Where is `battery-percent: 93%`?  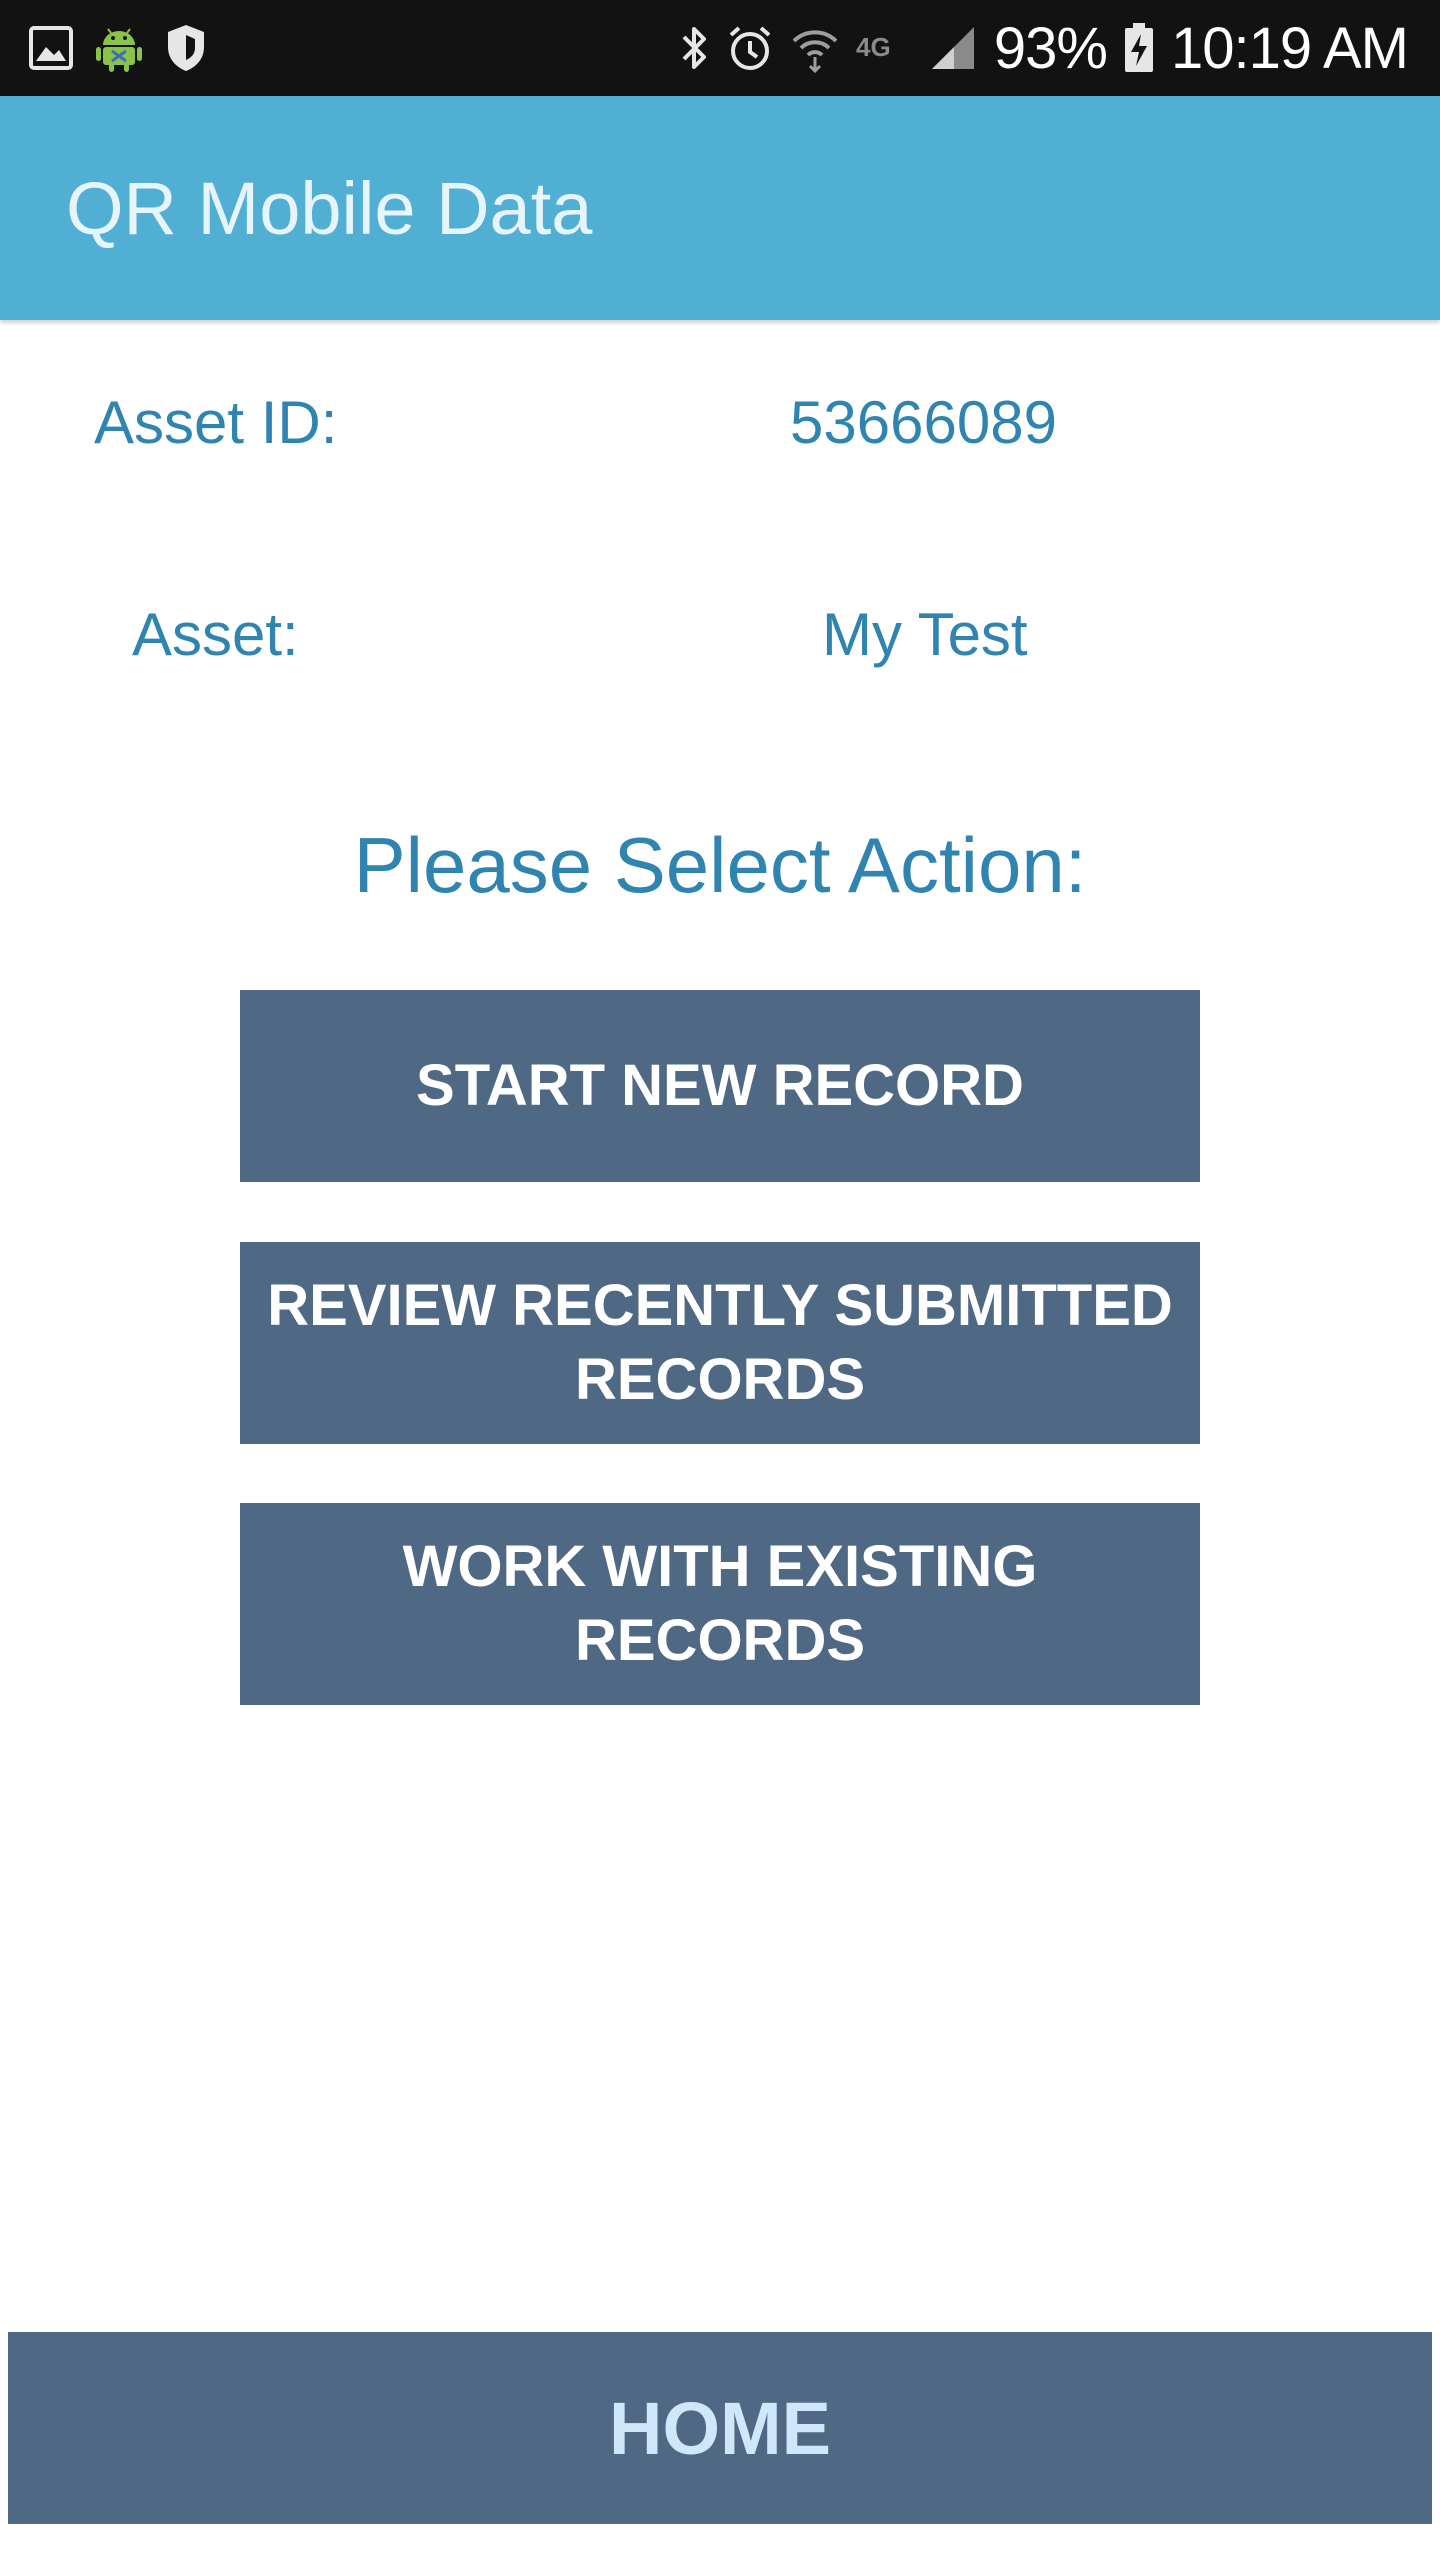
battery-percent: 93% is located at coordinates (1050, 48).